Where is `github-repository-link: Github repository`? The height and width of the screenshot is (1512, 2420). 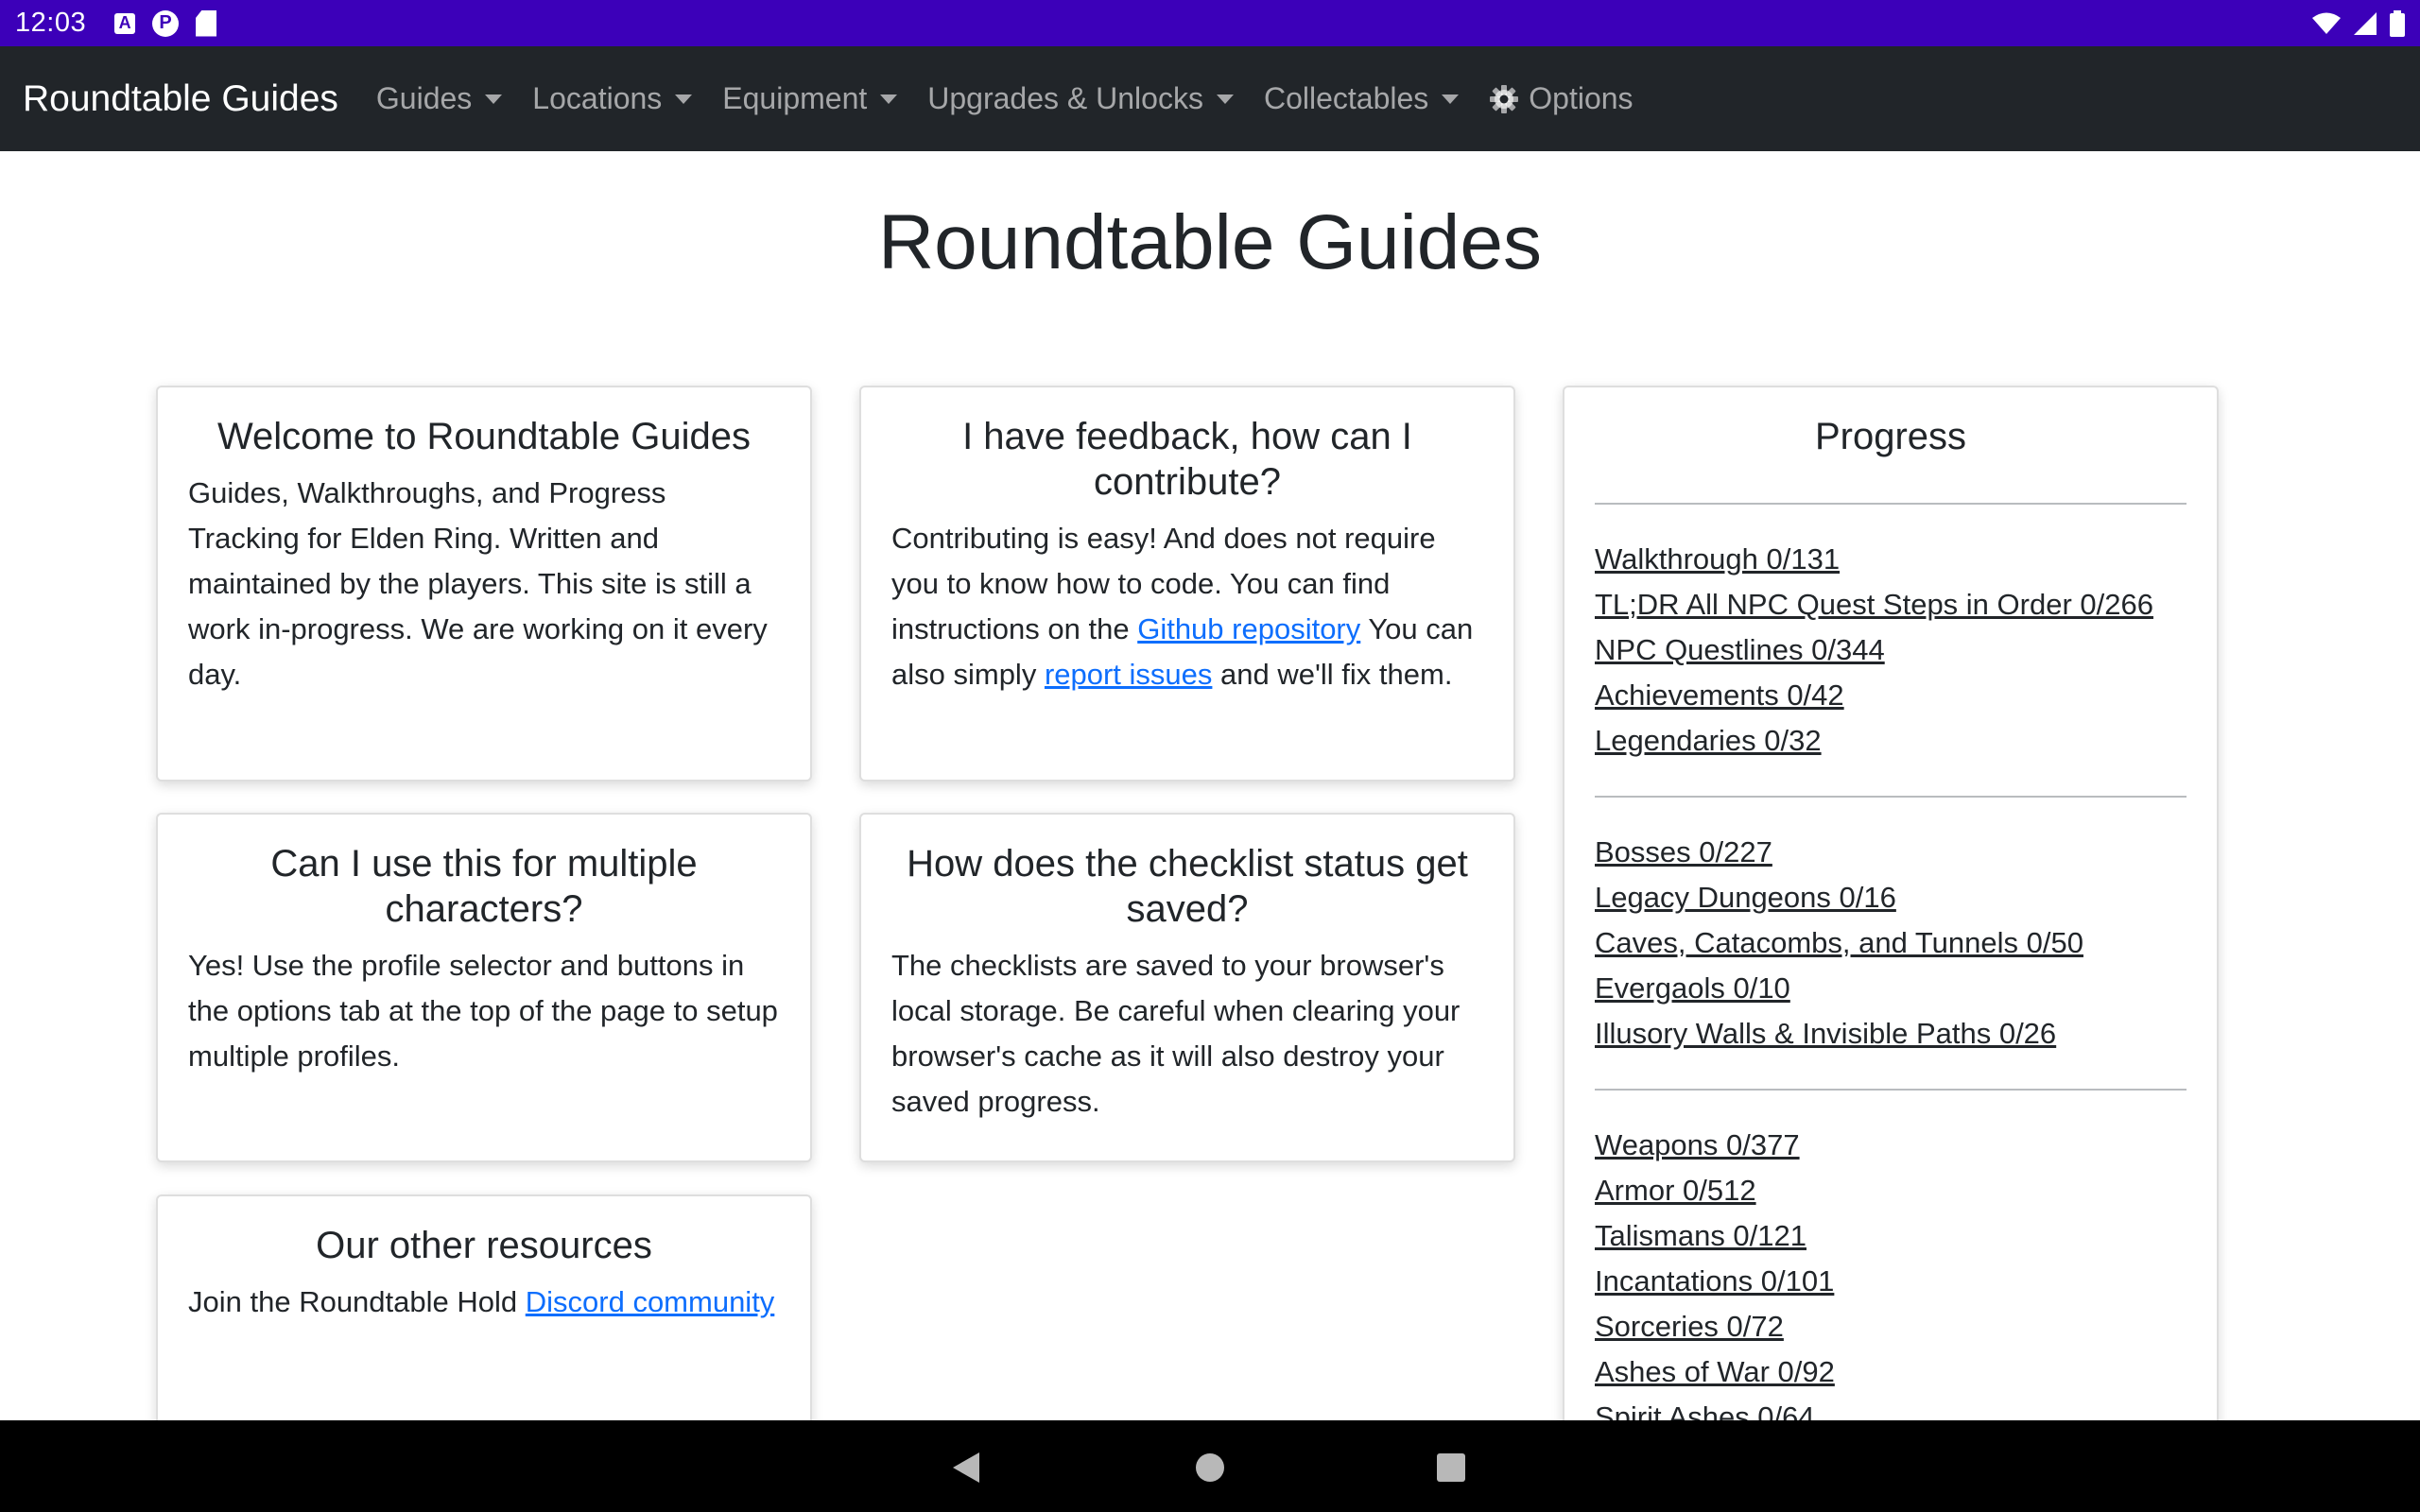 github-repository-link: Github repository is located at coordinates (1248, 628).